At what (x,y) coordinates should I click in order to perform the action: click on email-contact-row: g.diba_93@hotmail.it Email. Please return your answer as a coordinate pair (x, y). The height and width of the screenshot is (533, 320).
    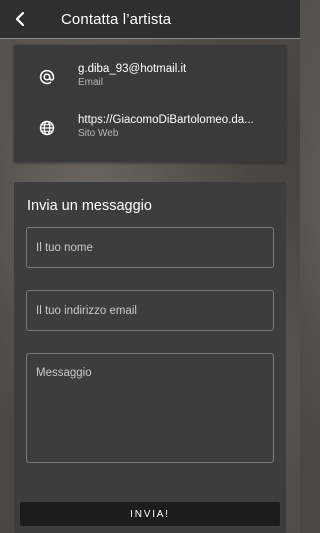
    Looking at the image, I should click on (150, 77).